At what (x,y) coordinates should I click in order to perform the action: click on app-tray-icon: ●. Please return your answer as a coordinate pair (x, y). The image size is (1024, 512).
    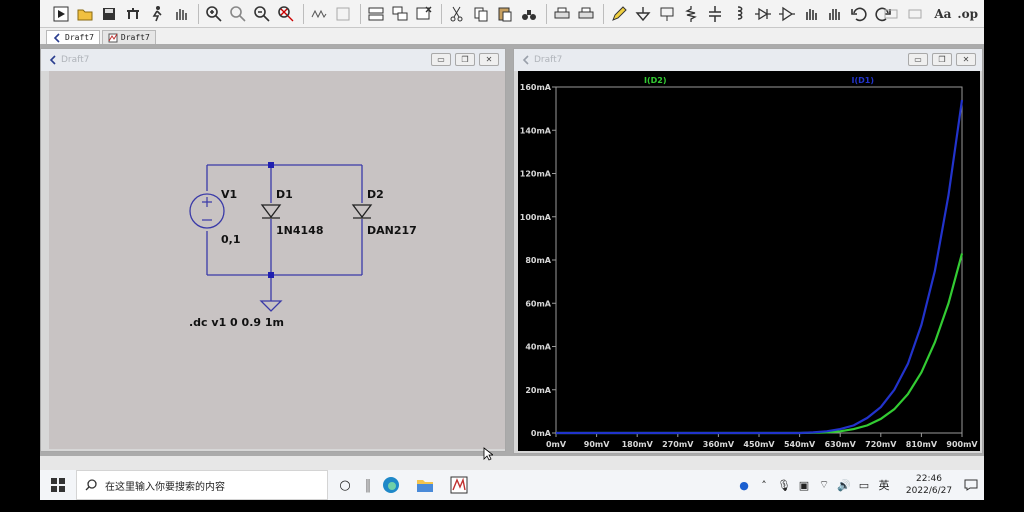
    Looking at the image, I should click on (744, 485).